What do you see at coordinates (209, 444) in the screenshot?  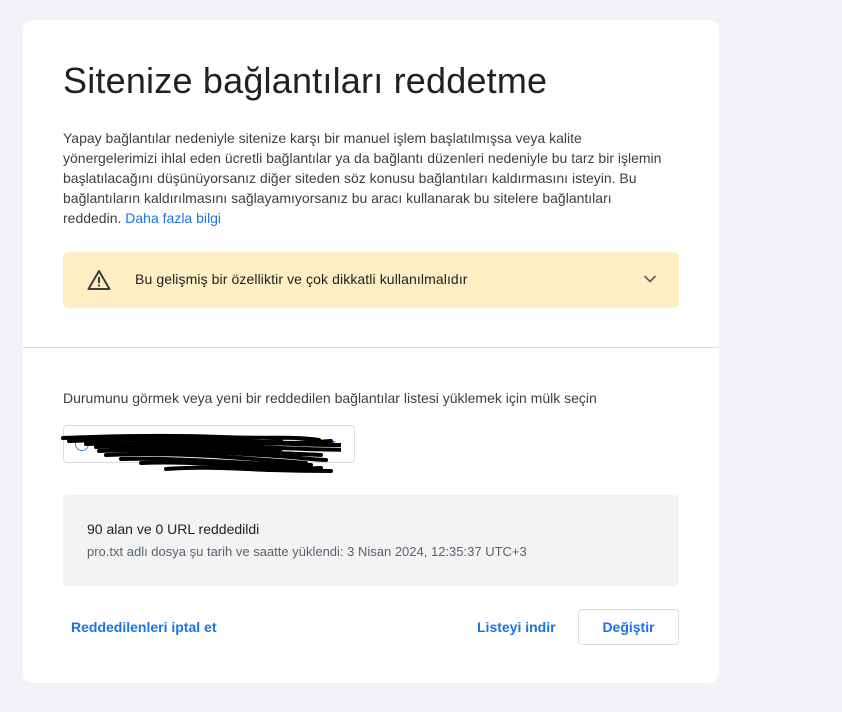 I see `property-selector` at bounding box center [209, 444].